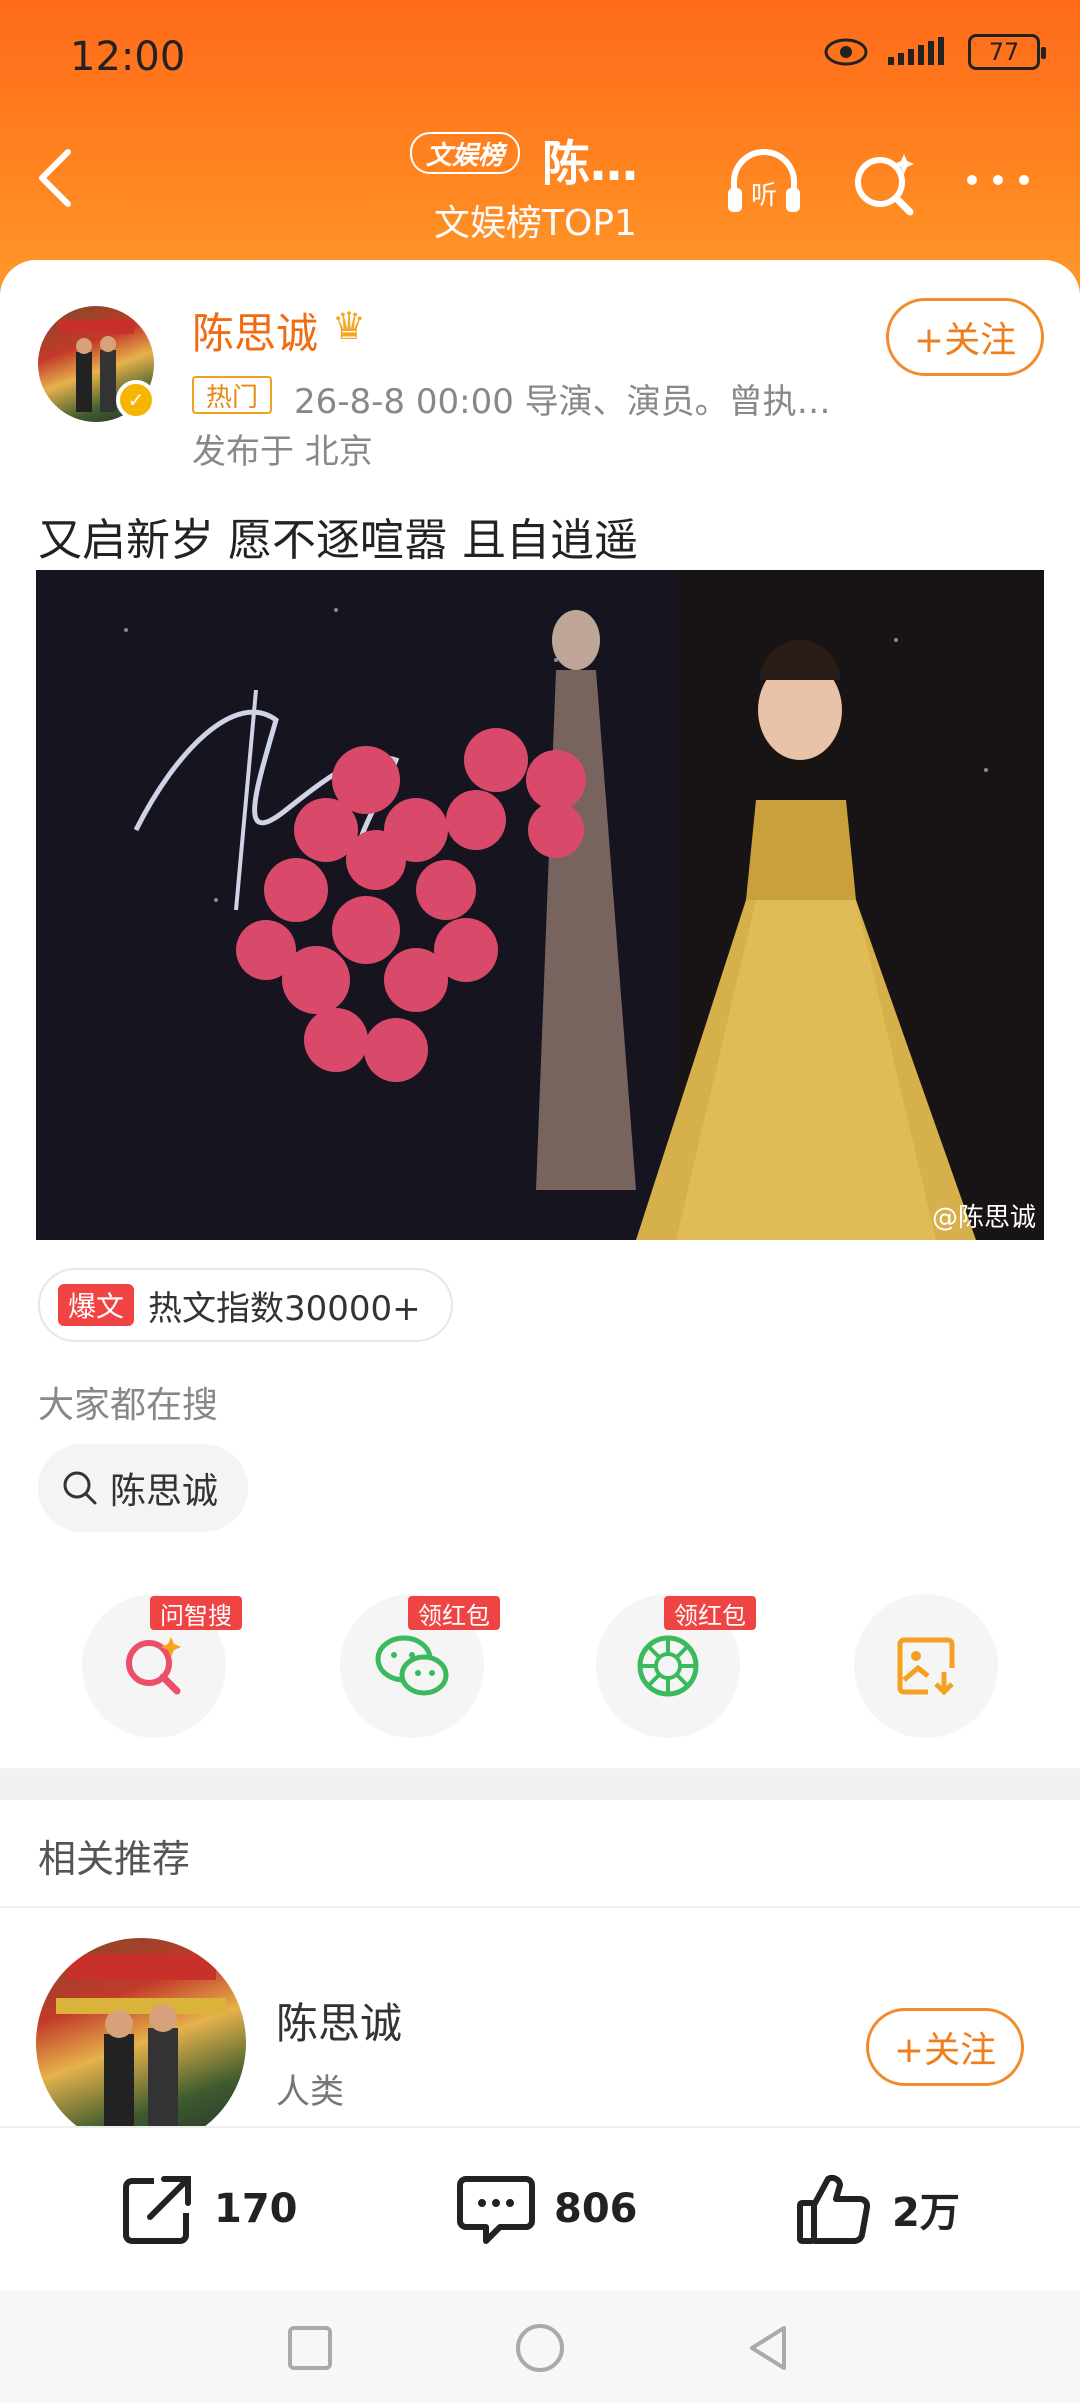 The height and width of the screenshot is (2403, 1080). I want to click on listen-icon: 听, so click(764, 183).